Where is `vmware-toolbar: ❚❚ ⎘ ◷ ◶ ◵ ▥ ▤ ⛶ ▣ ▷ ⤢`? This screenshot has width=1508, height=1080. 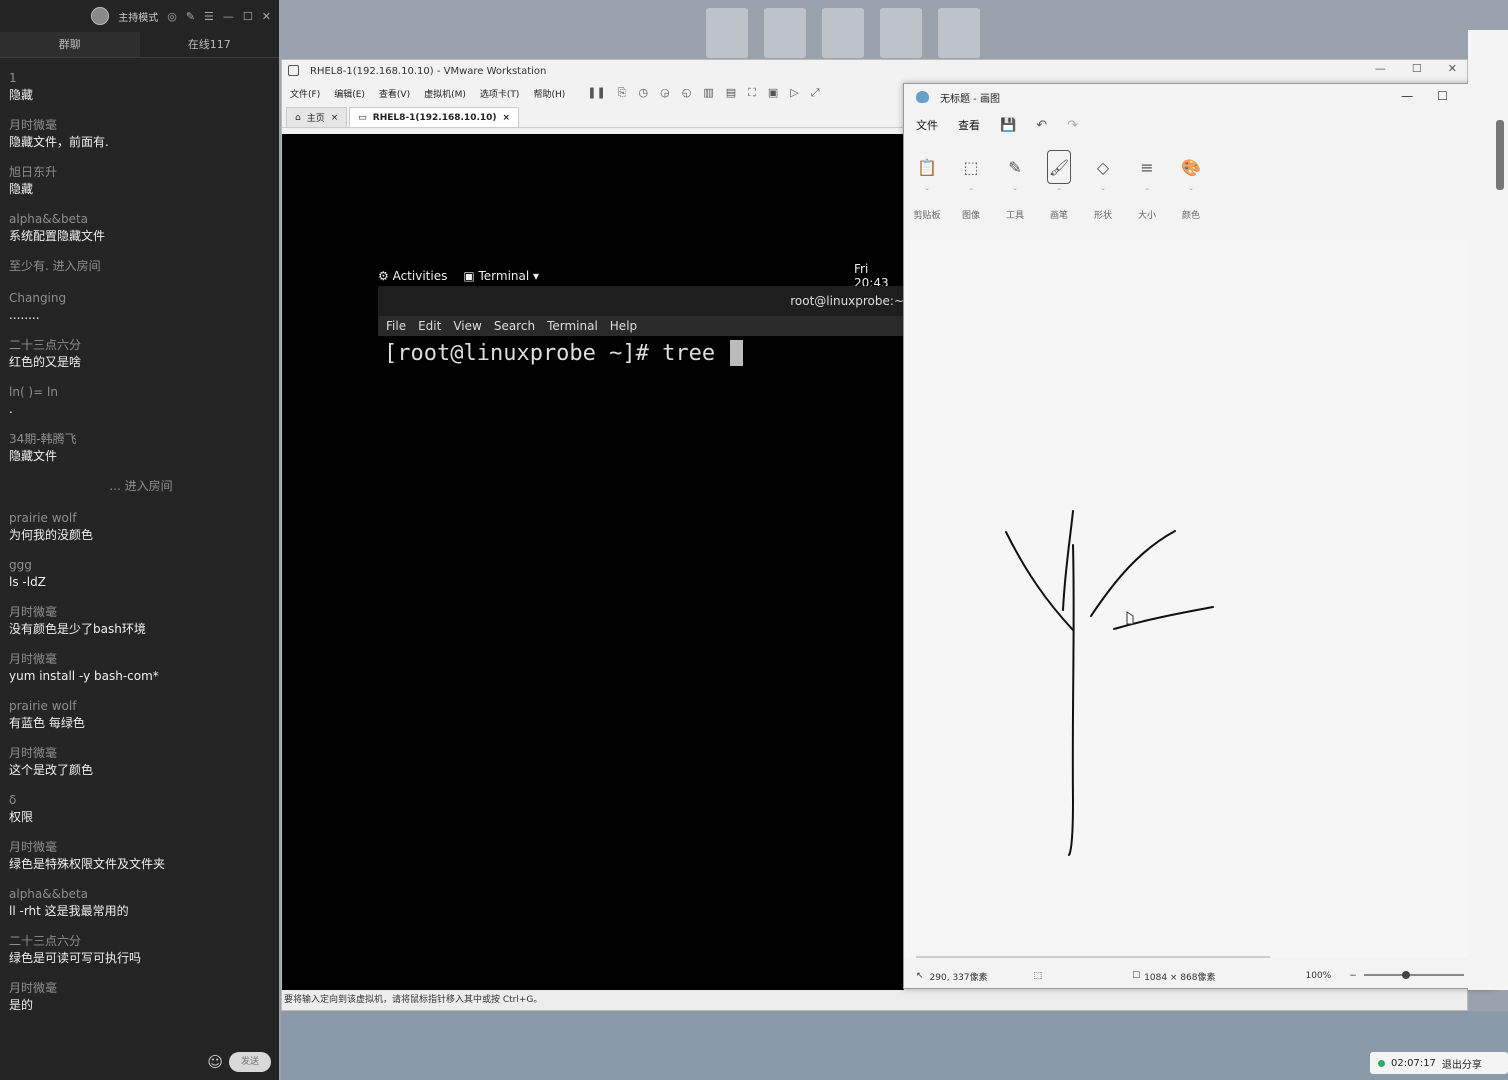 vmware-toolbar: ❚❚ ⎘ ◷ ◶ ◵ ▥ ▤ ⛶ ▣ ▷ ⤢ is located at coordinates (703, 93).